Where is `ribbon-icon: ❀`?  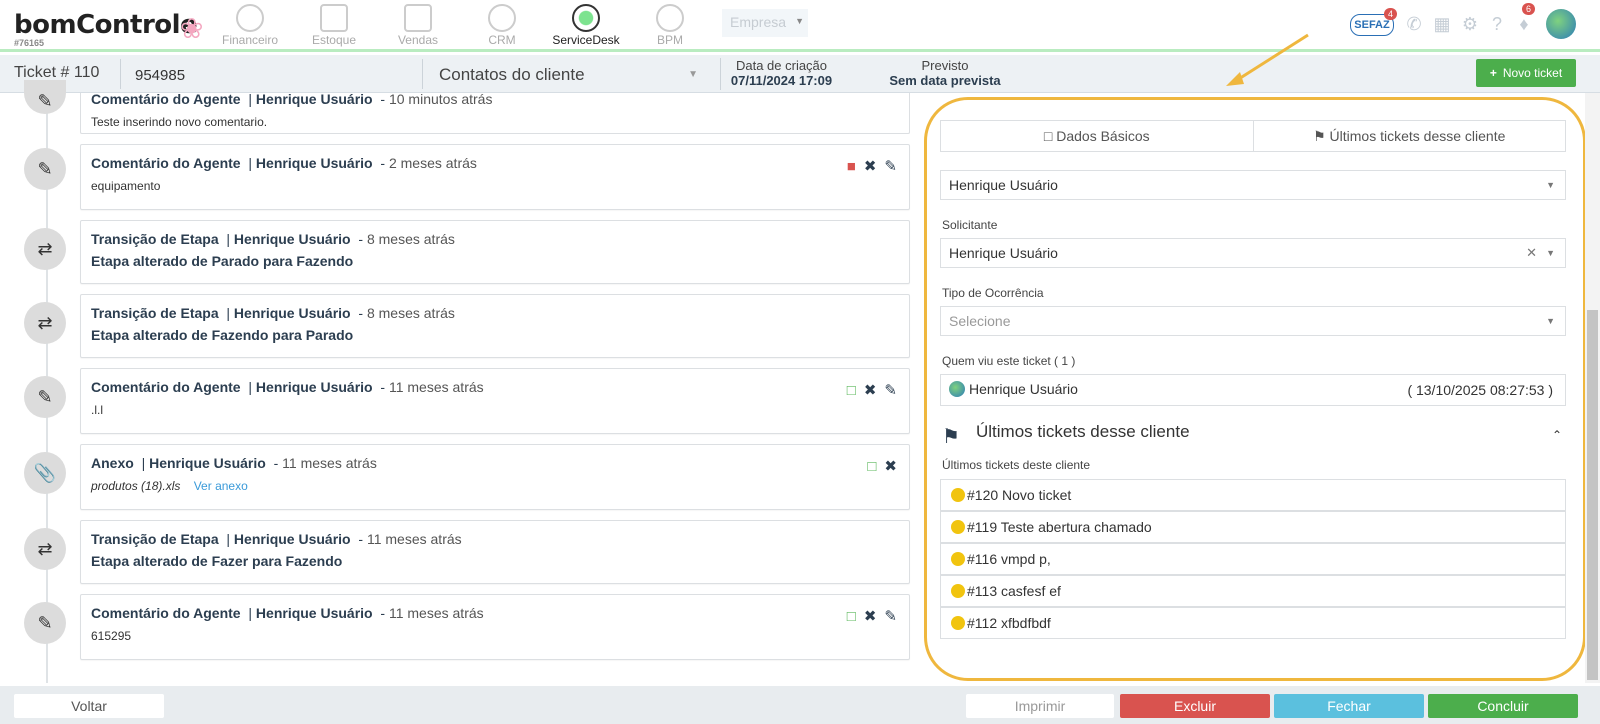 ribbon-icon: ❀ is located at coordinates (192, 28).